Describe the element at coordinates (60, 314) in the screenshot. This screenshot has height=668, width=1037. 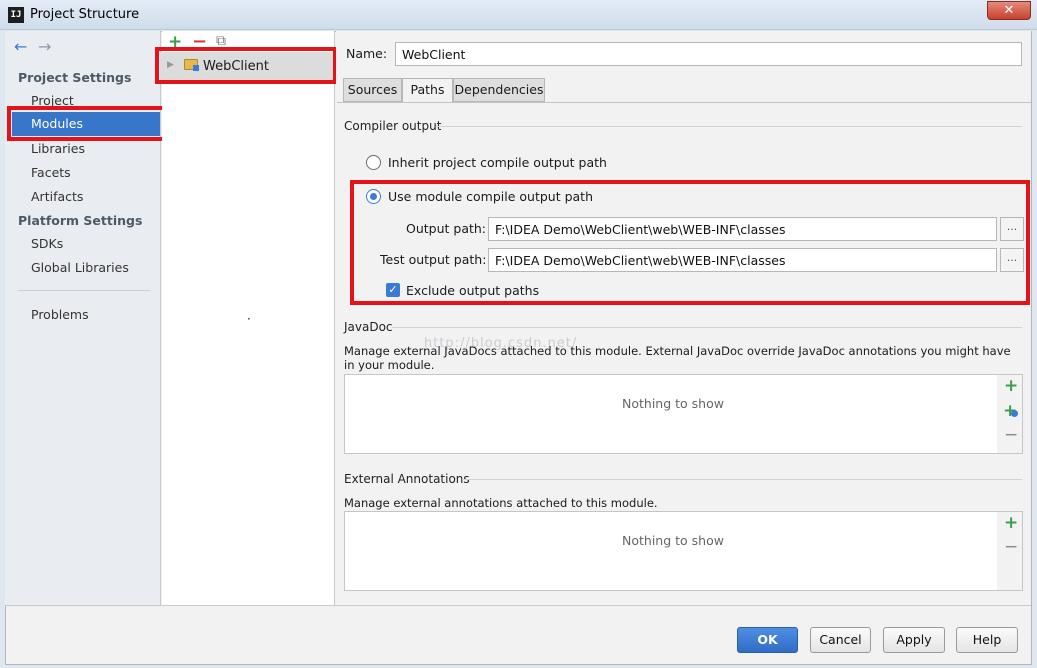
I see `sidebar-item-problems: Problems` at that location.